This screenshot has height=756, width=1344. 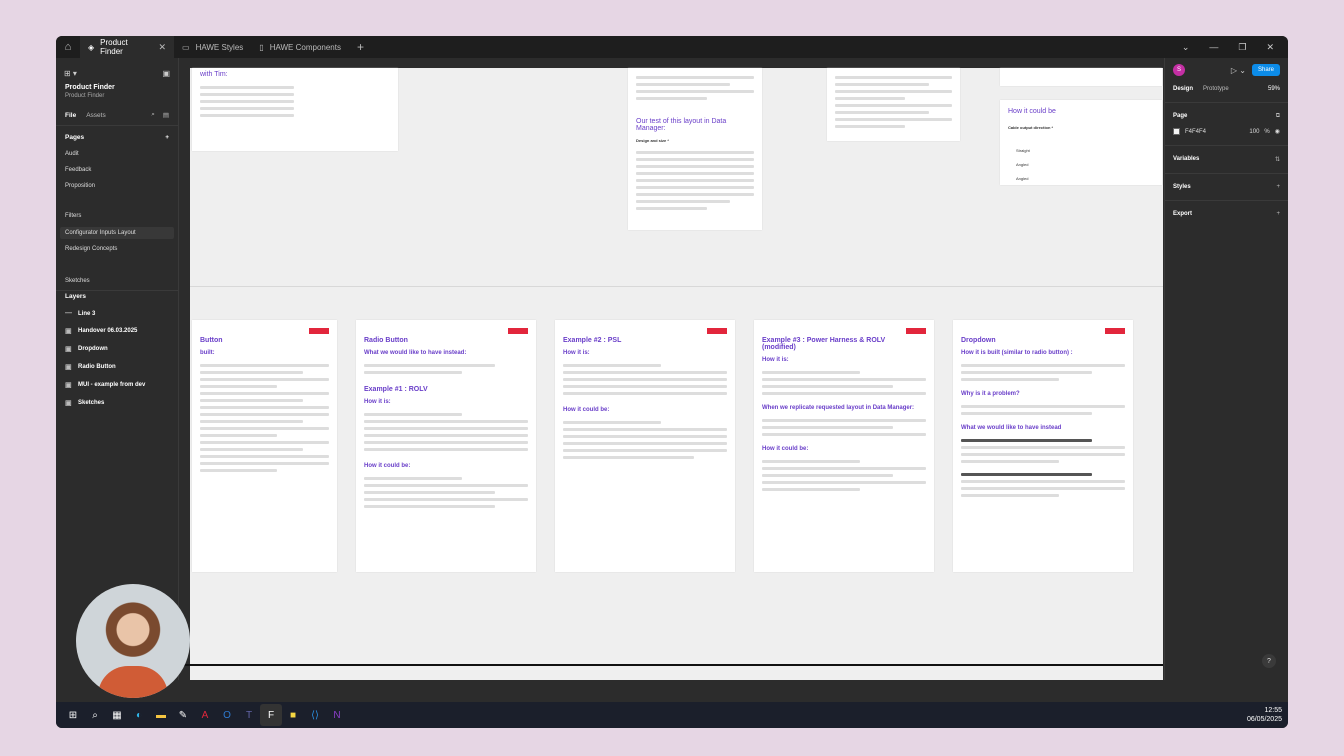 I want to click on chevron-down-icon: ⌄, so click(x=1186, y=47).